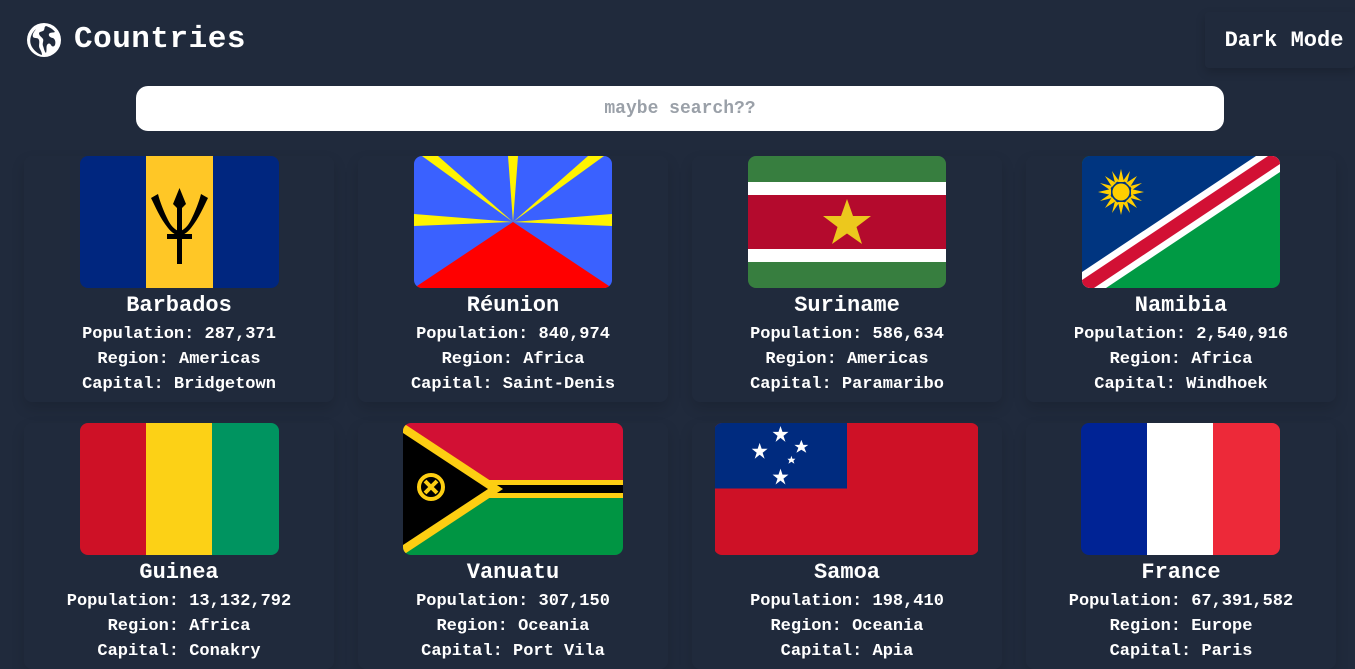 The height and width of the screenshot is (669, 1355). I want to click on country-capital: Capital: Paramaribo, so click(847, 384).